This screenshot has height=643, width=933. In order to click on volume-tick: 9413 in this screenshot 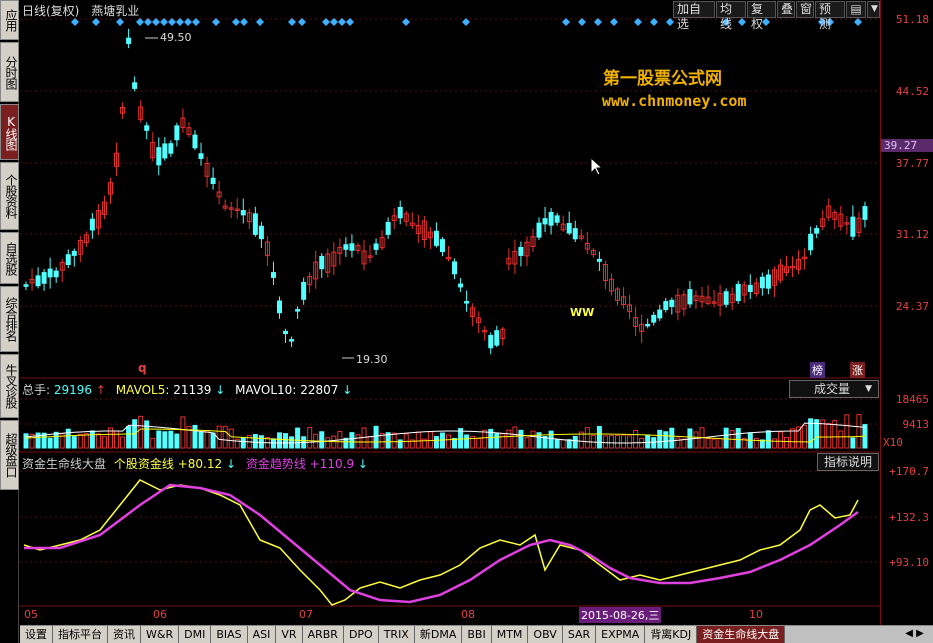, I will do `click(916, 424)`.